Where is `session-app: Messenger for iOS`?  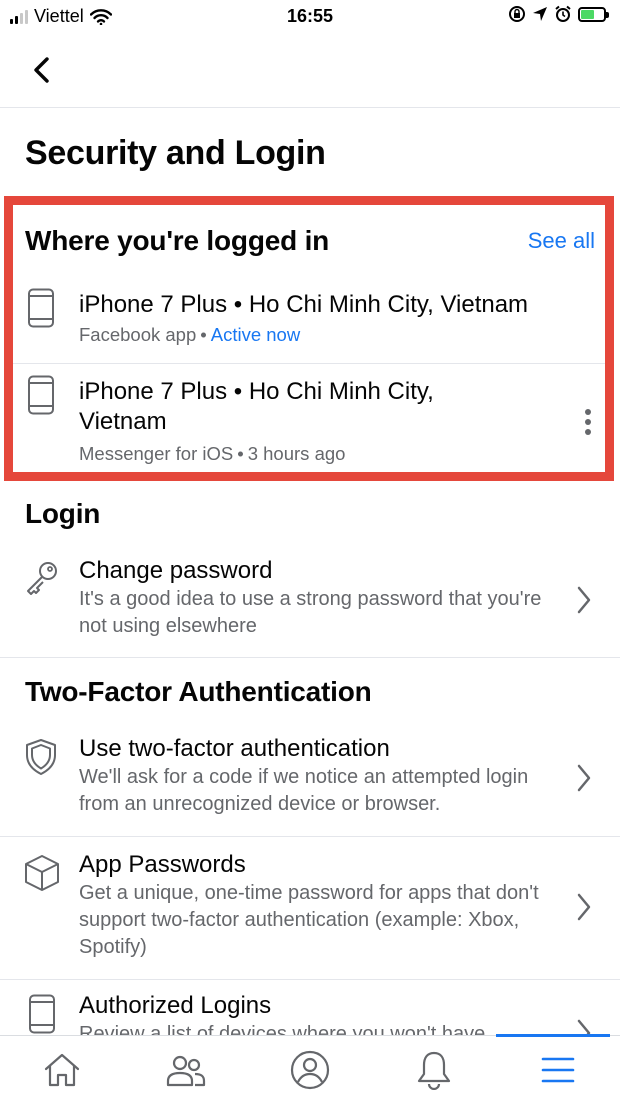
session-app: Messenger for iOS is located at coordinates (156, 453).